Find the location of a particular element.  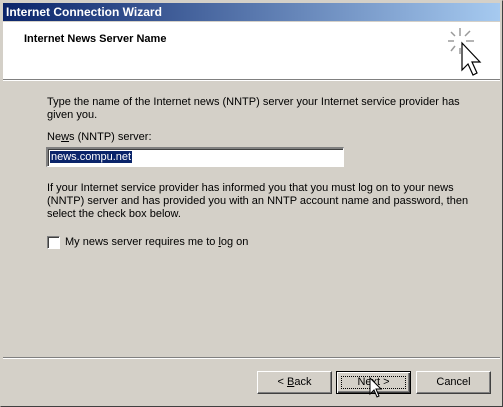

logon-required-label: My news server requires me to log on is located at coordinates (156, 242).